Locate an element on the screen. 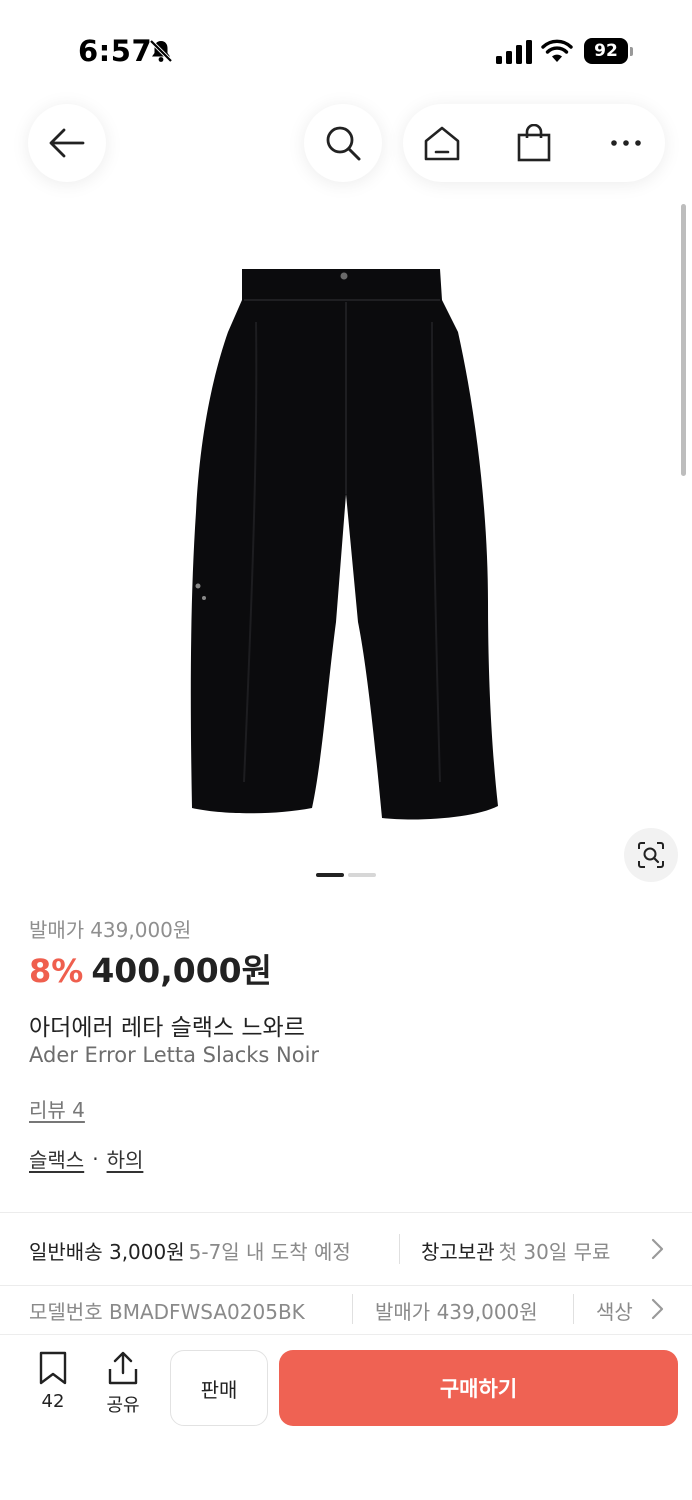 This screenshot has height=1500, width=692. price-line: 8% 400,000원 is located at coordinates (150, 968).